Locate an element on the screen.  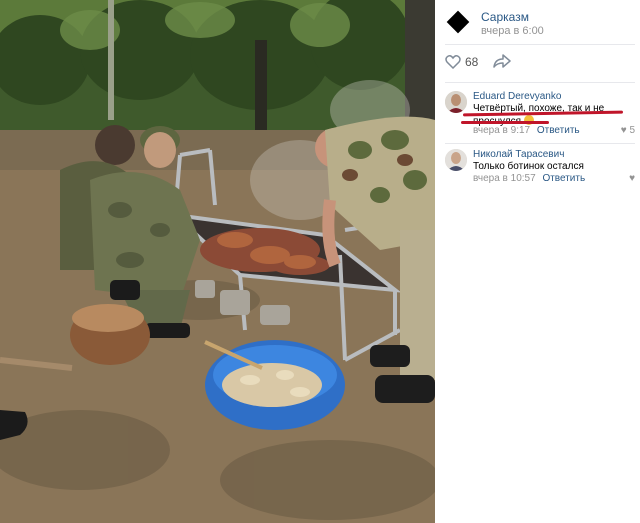
share-icon is located at coordinates (502, 63).